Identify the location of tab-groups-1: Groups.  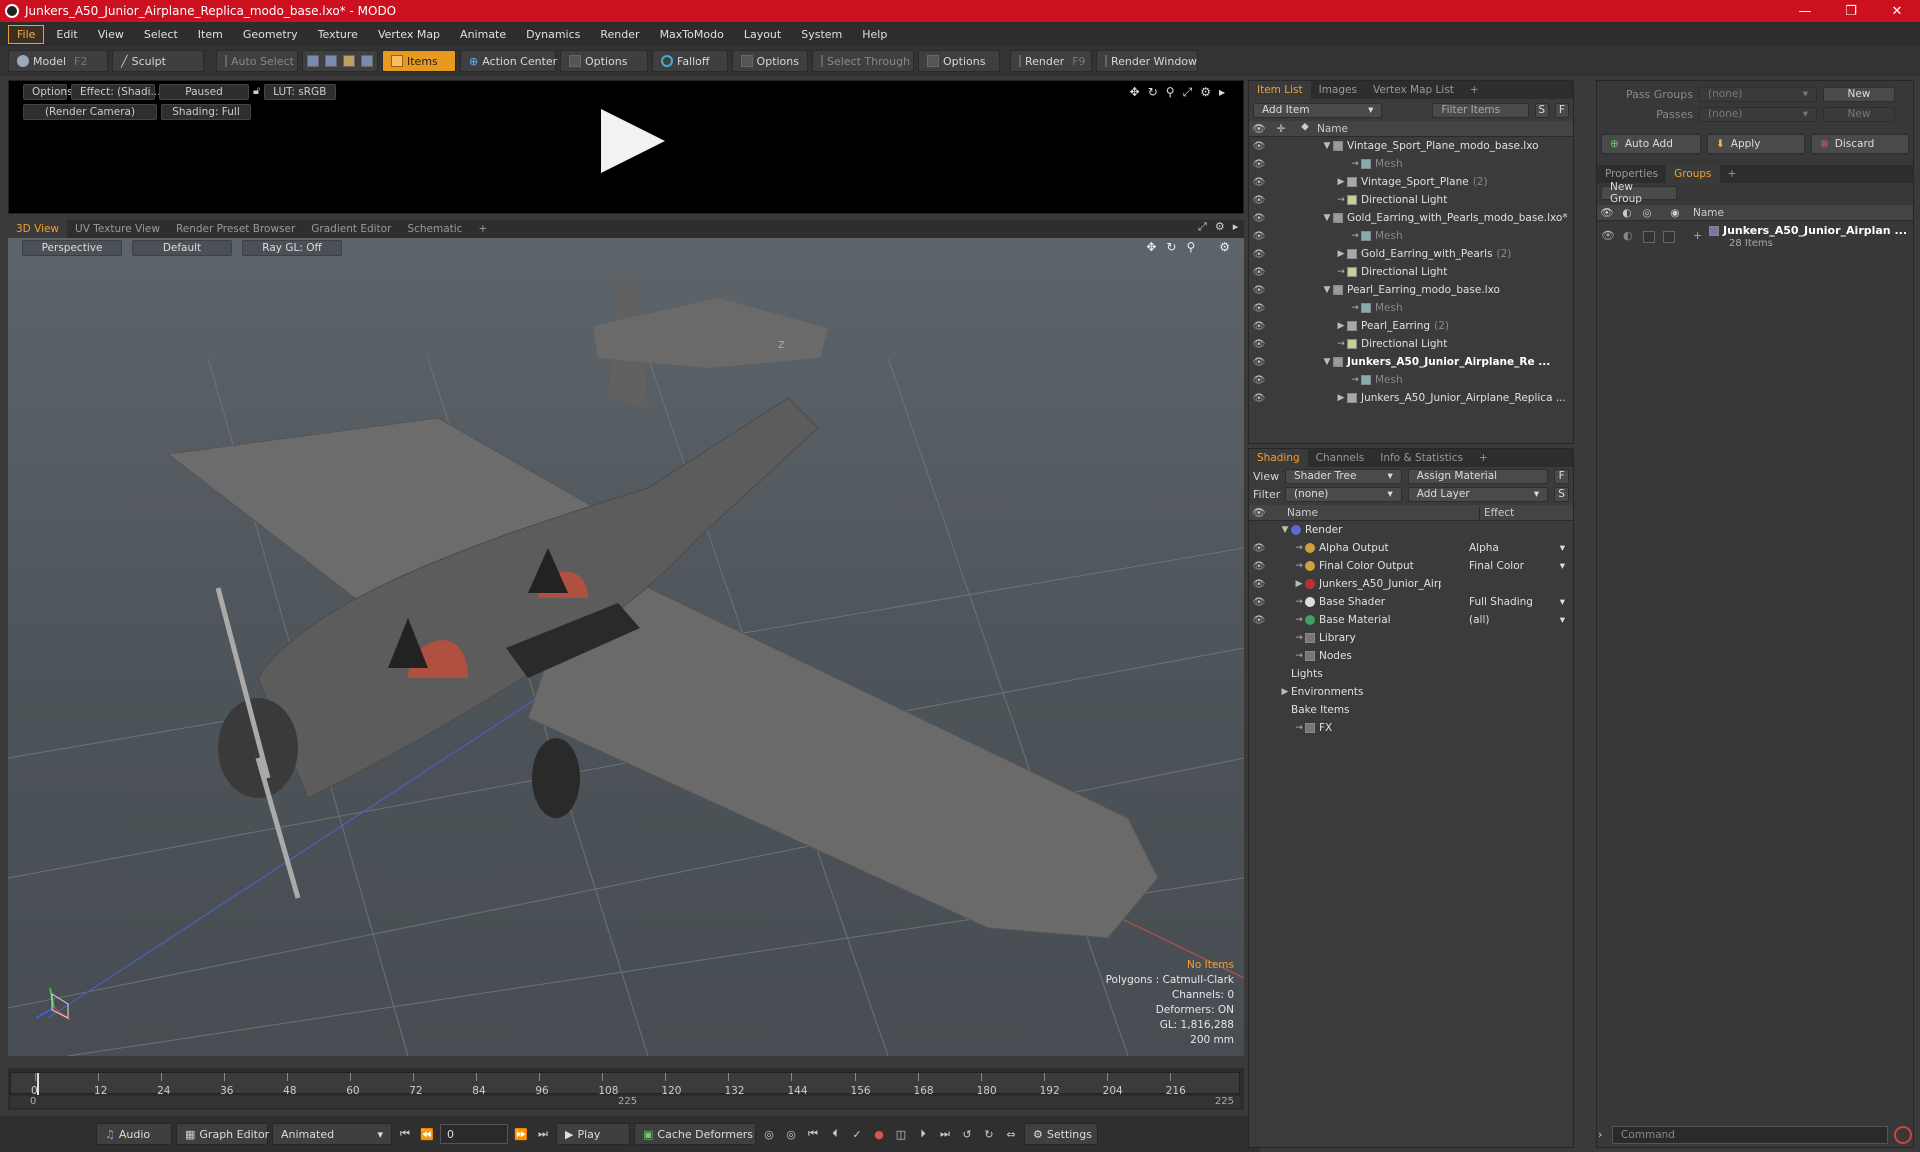
(1693, 174).